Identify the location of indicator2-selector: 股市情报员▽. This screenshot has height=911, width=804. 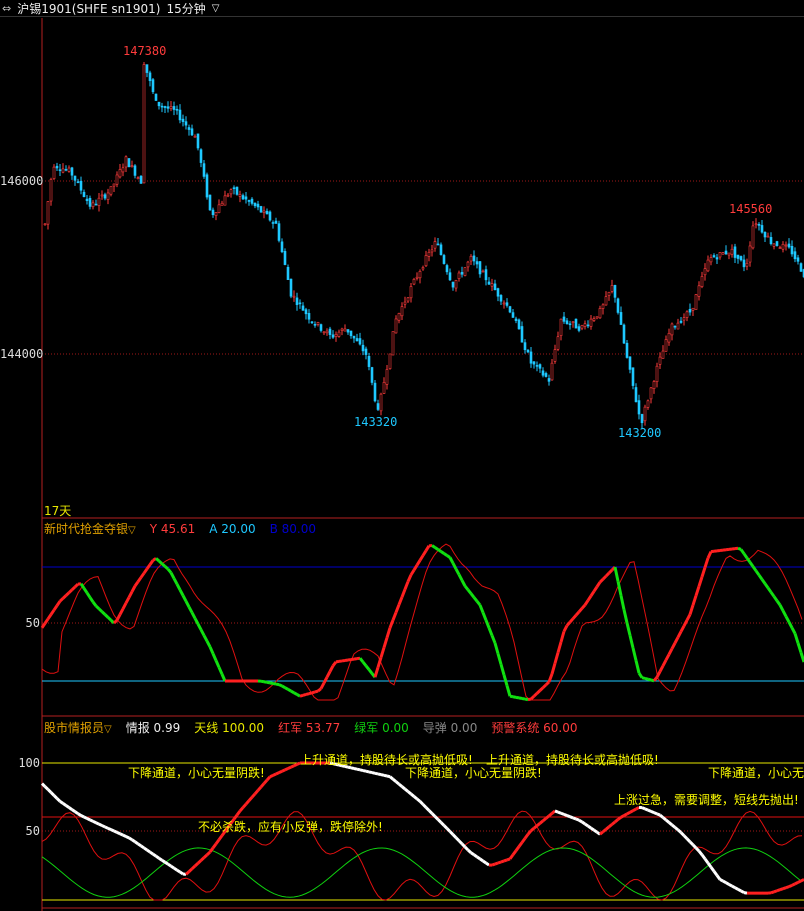
(78, 727).